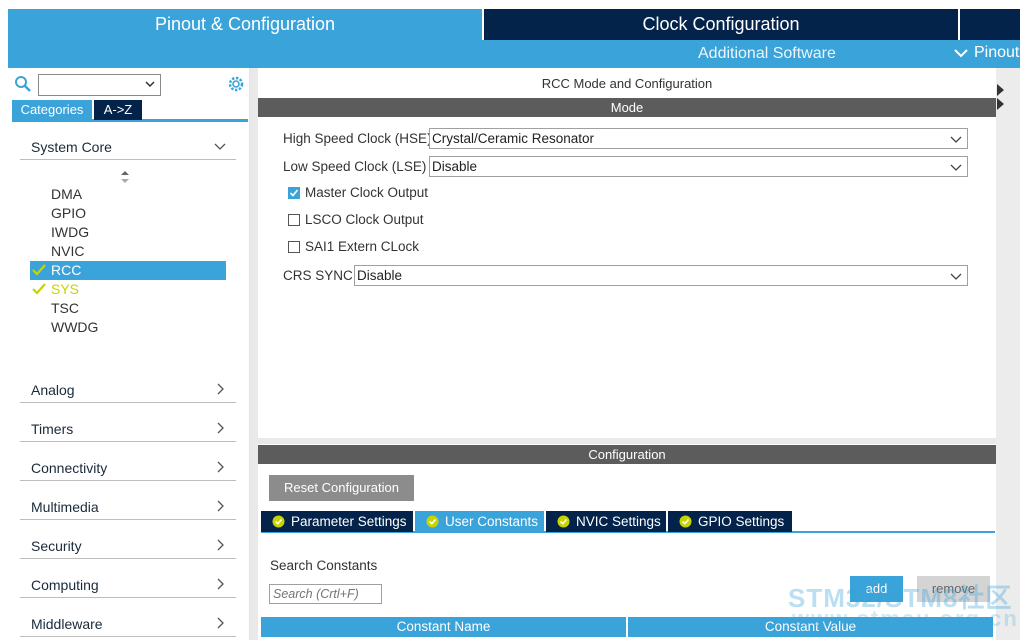 This screenshot has height=640, width=1020. Describe the element at coordinates (128, 213) in the screenshot. I see `list-item-gpio: GPIO` at that location.